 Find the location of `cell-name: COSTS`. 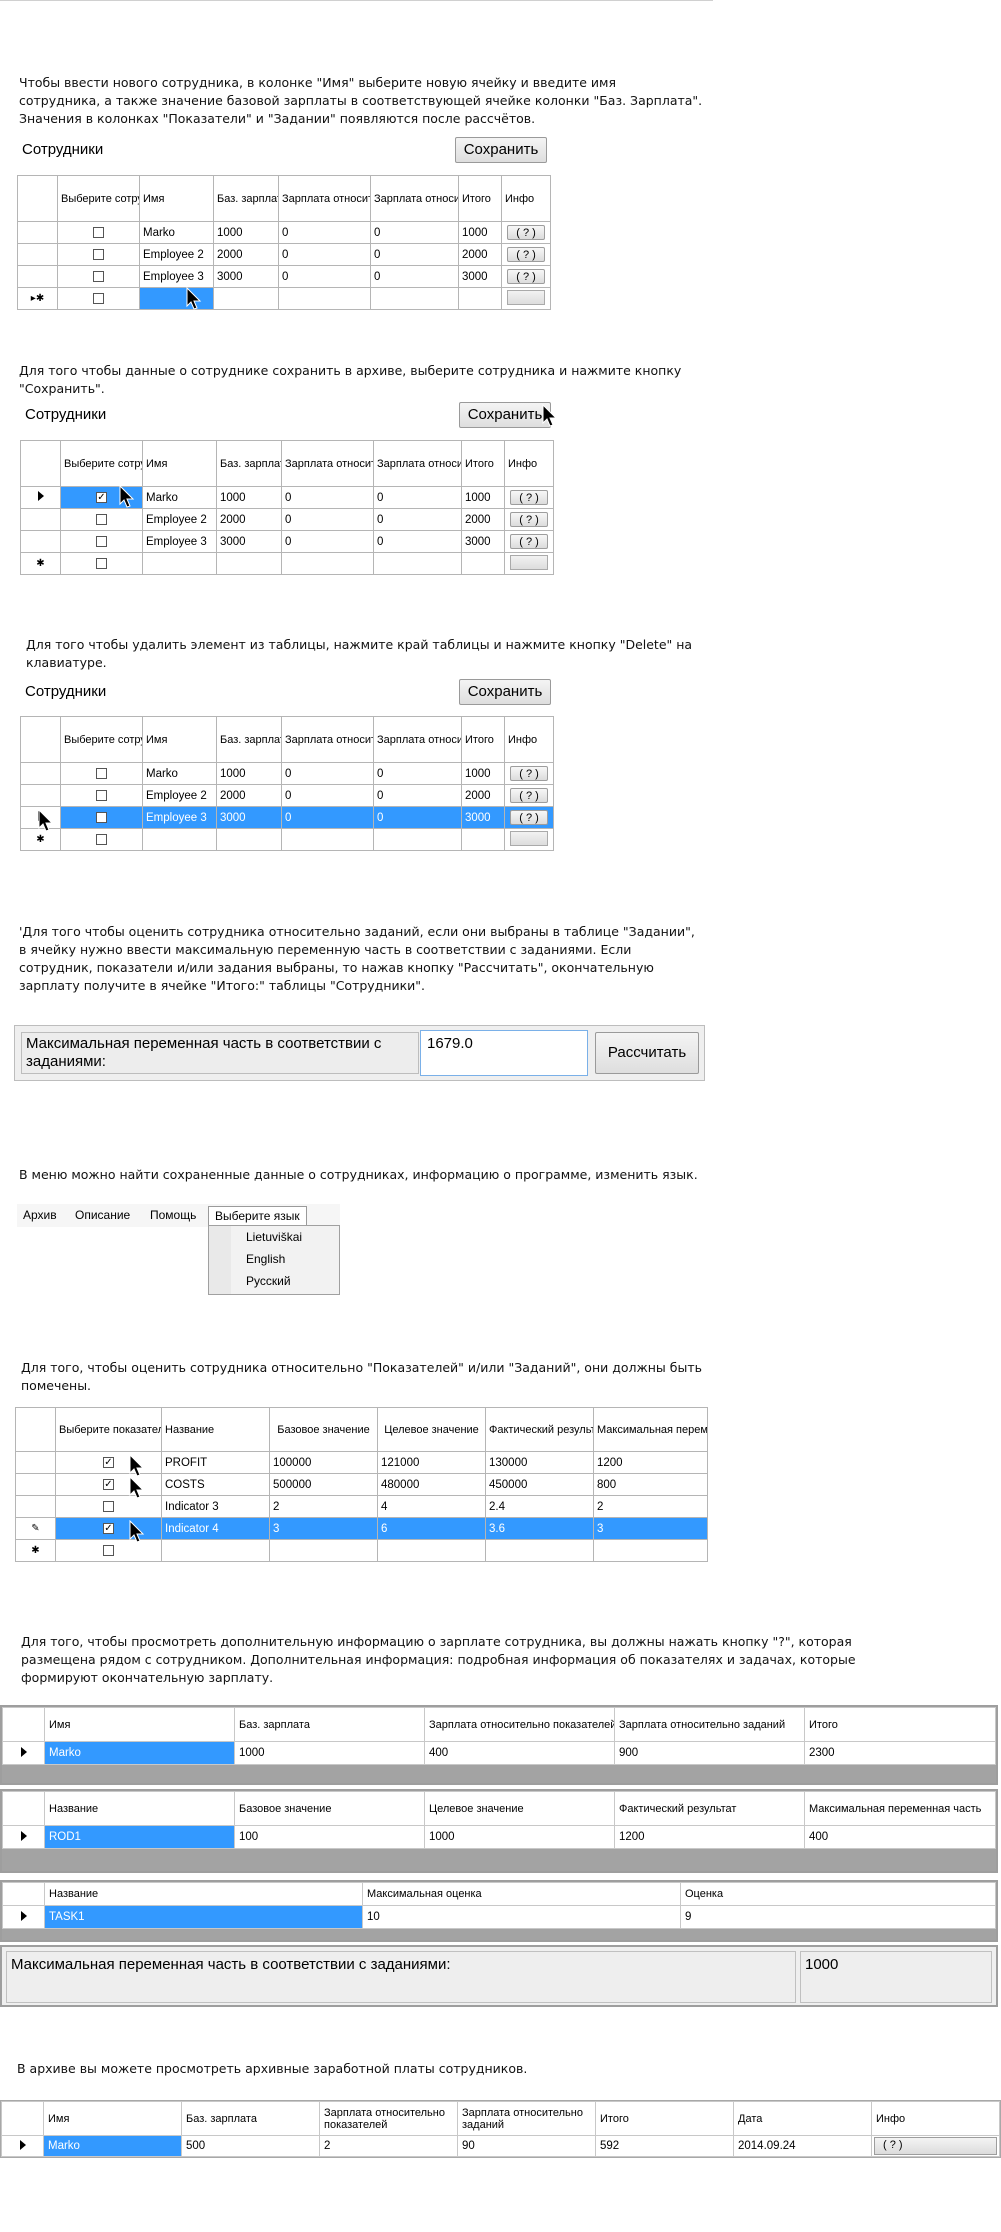

cell-name: COSTS is located at coordinates (215, 1484).